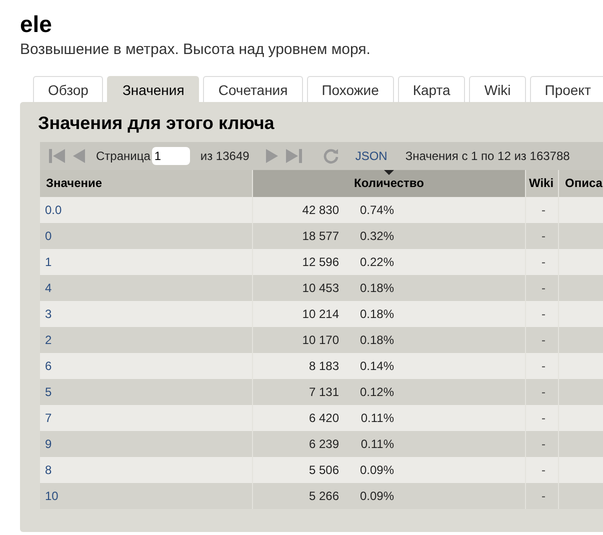 The height and width of the screenshot is (535, 603). What do you see at coordinates (48, 288) in the screenshot?
I see `value-link: 4` at bounding box center [48, 288].